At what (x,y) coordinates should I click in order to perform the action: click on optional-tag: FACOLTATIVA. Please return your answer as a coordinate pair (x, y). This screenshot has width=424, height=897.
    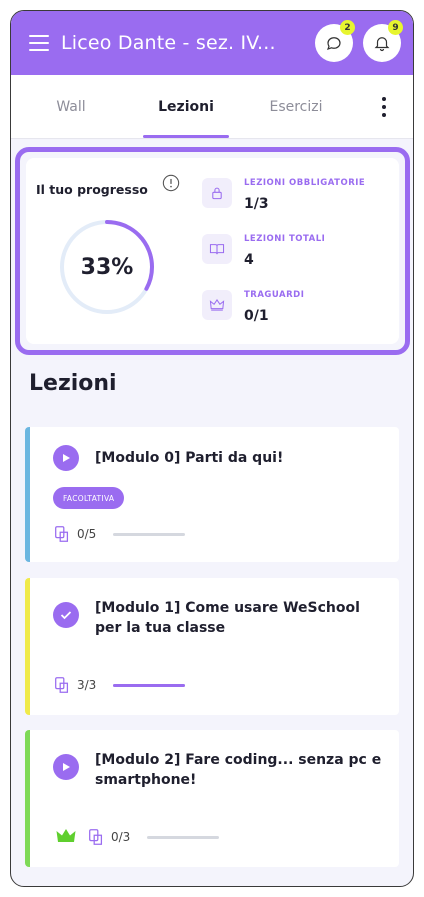
    Looking at the image, I should click on (89, 498).